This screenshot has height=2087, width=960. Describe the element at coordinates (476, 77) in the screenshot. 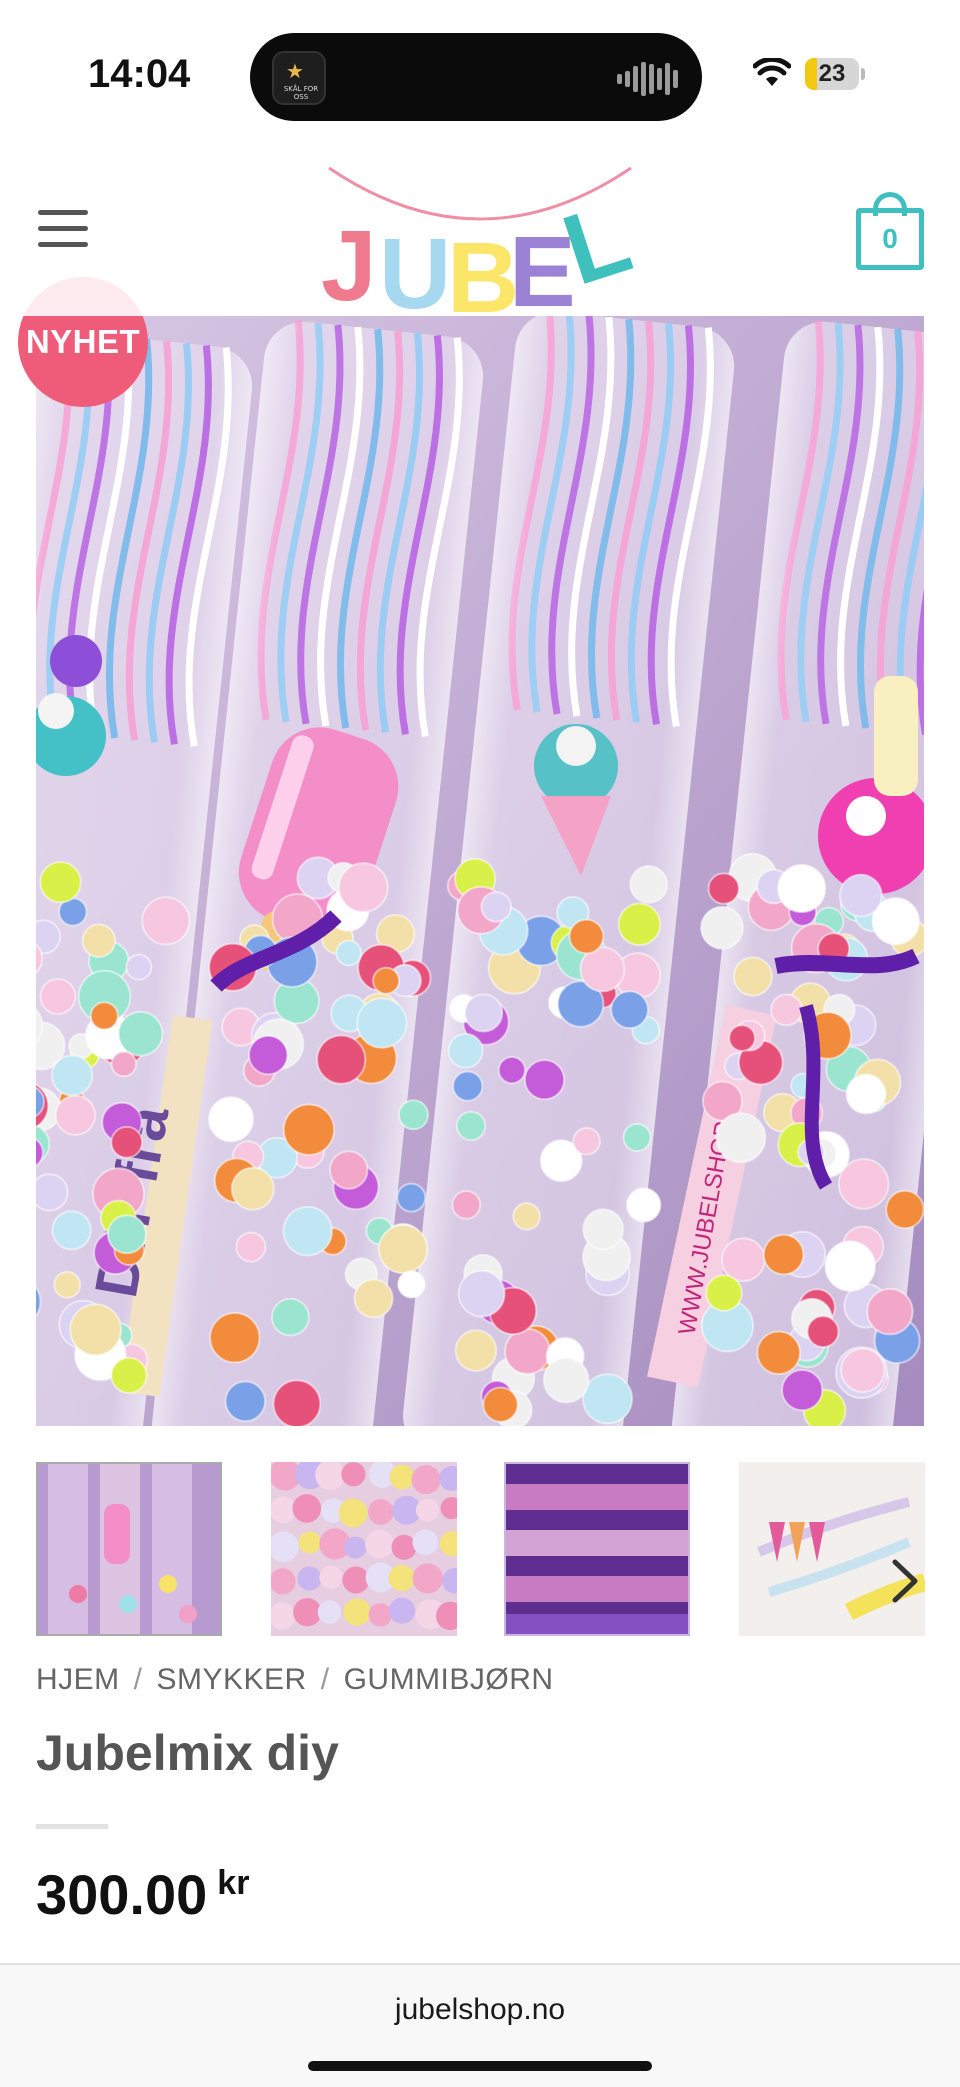

I see `dynamic-island: ★ SKÅL FOR OSS` at that location.